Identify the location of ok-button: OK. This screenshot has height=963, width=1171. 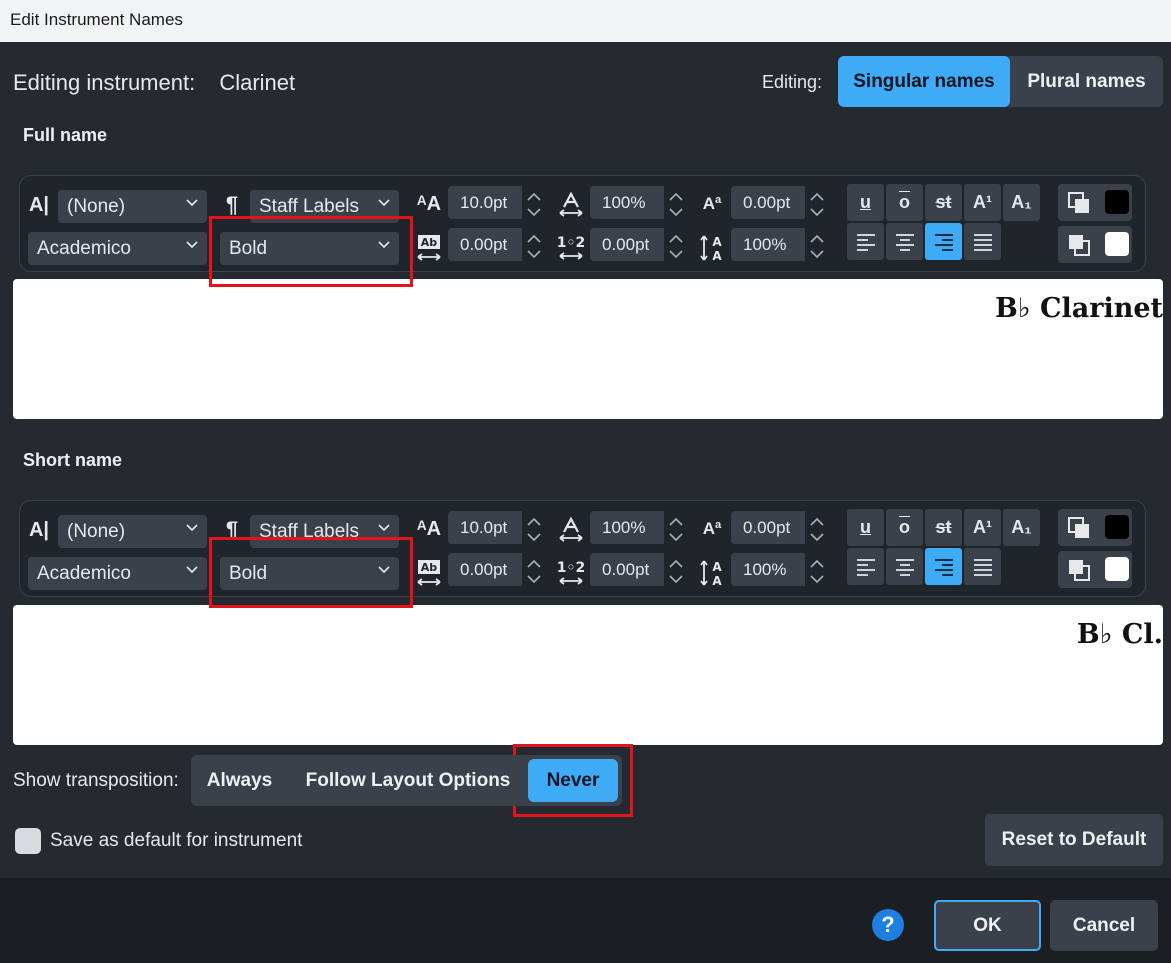
(987, 925).